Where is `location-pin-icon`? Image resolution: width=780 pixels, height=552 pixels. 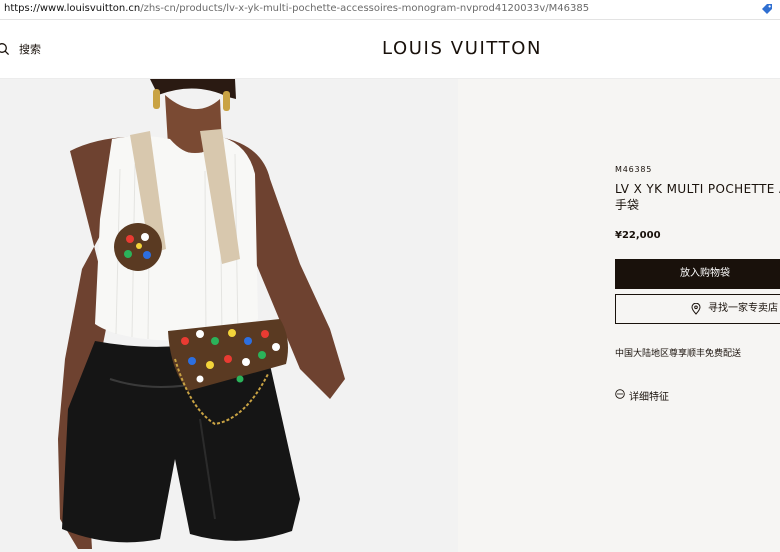
location-pin-icon is located at coordinates (696, 309).